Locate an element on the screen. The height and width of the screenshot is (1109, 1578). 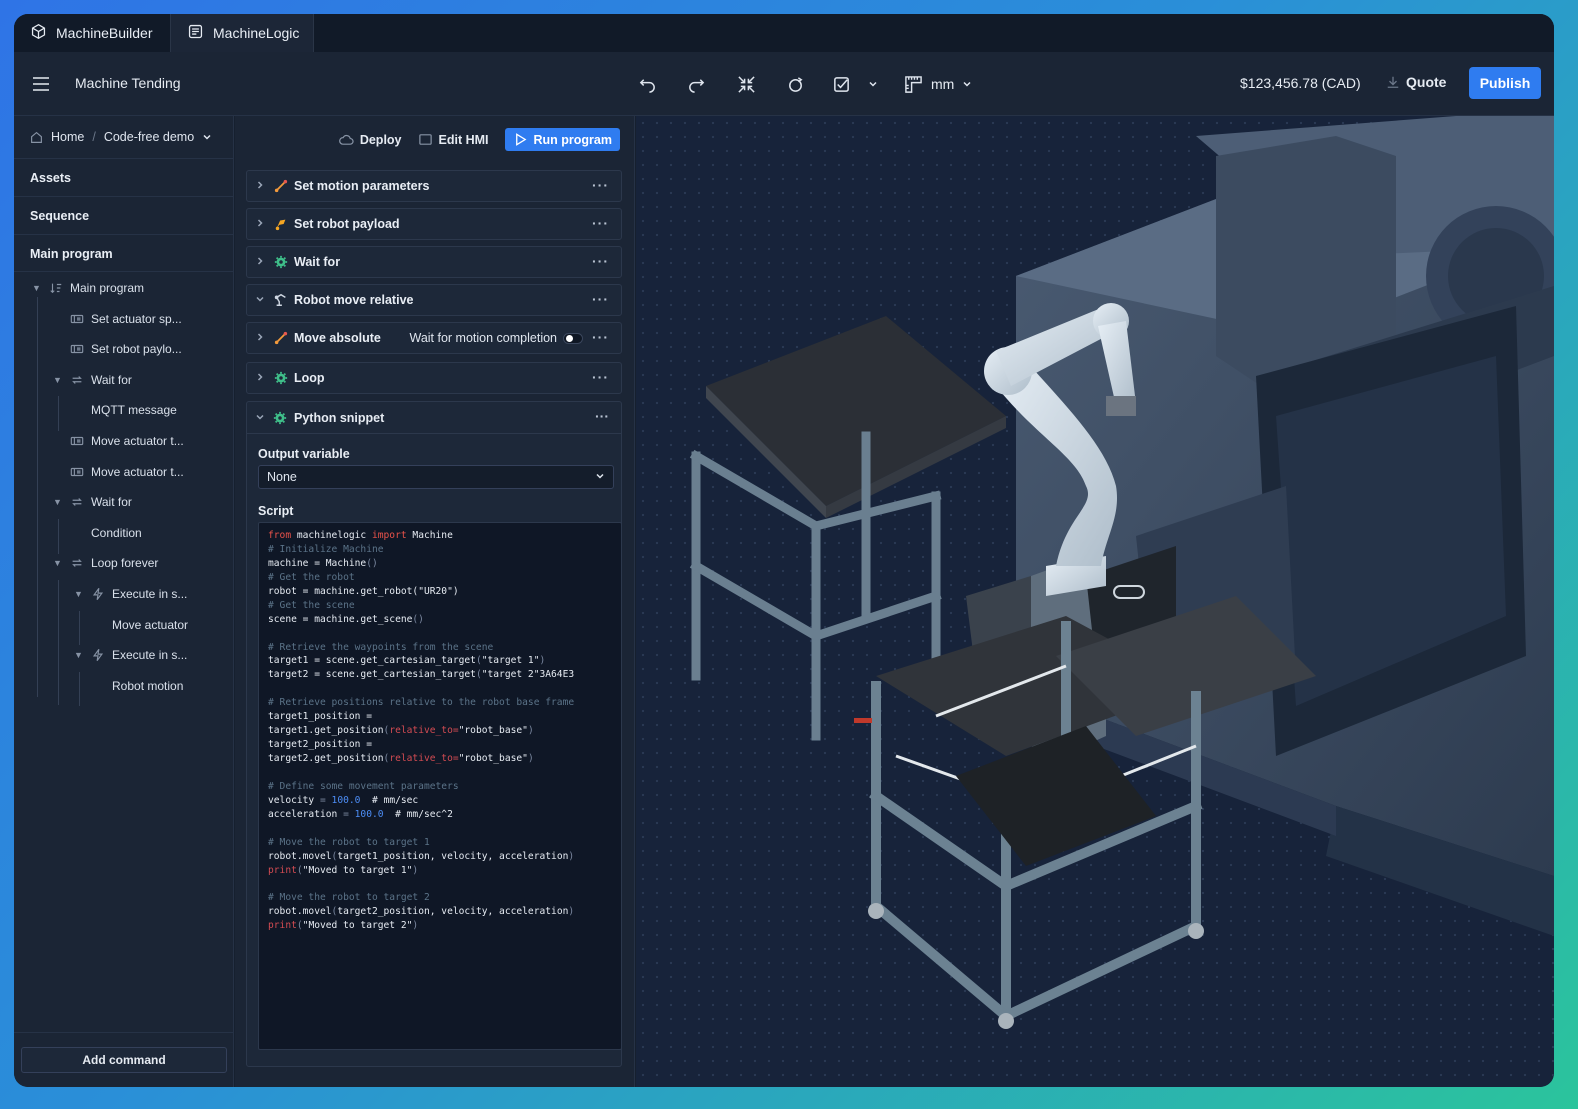
tab-machinelogic: MachineLogic is located at coordinates (242, 33).